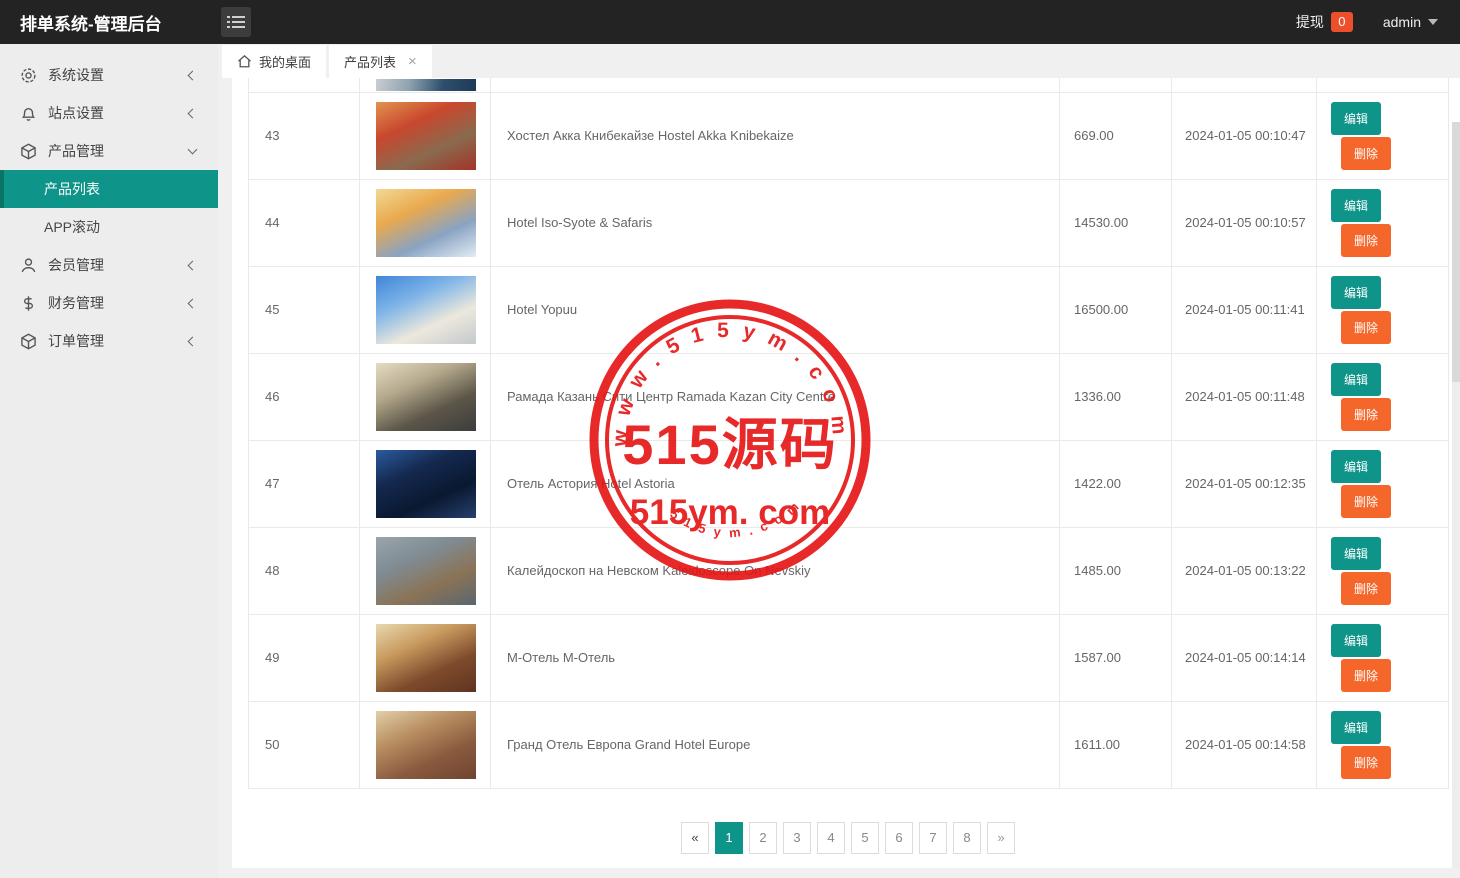  I want to click on product-price-cell: 1611.00, so click(1115, 744).